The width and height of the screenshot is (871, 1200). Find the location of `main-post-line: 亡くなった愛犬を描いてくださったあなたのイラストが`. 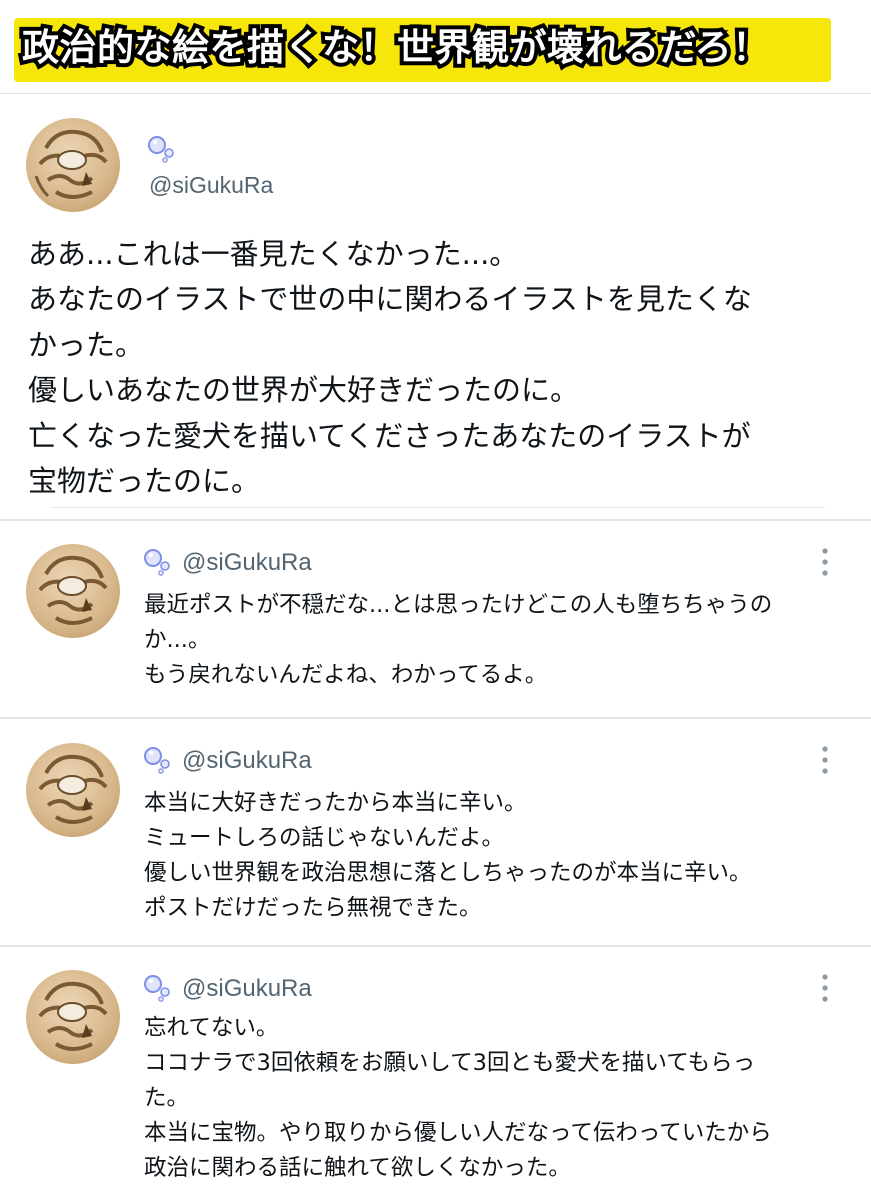

main-post-line: 亡くなった愛犬を描いてくださったあなたのイラストが is located at coordinates (389, 435).